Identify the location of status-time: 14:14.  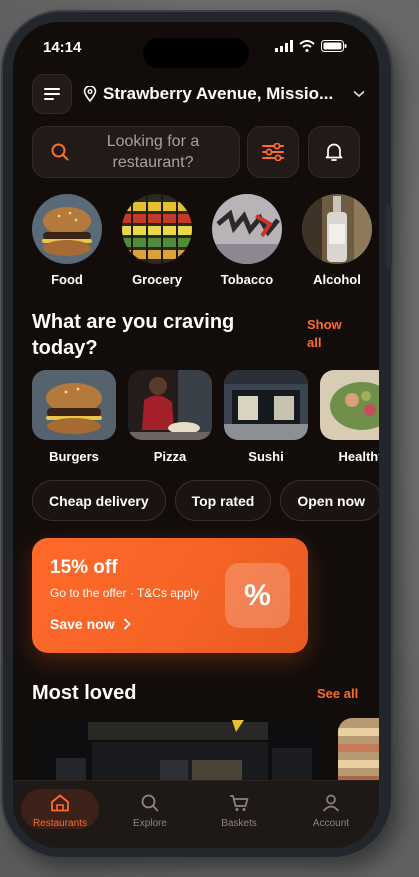
(62, 47).